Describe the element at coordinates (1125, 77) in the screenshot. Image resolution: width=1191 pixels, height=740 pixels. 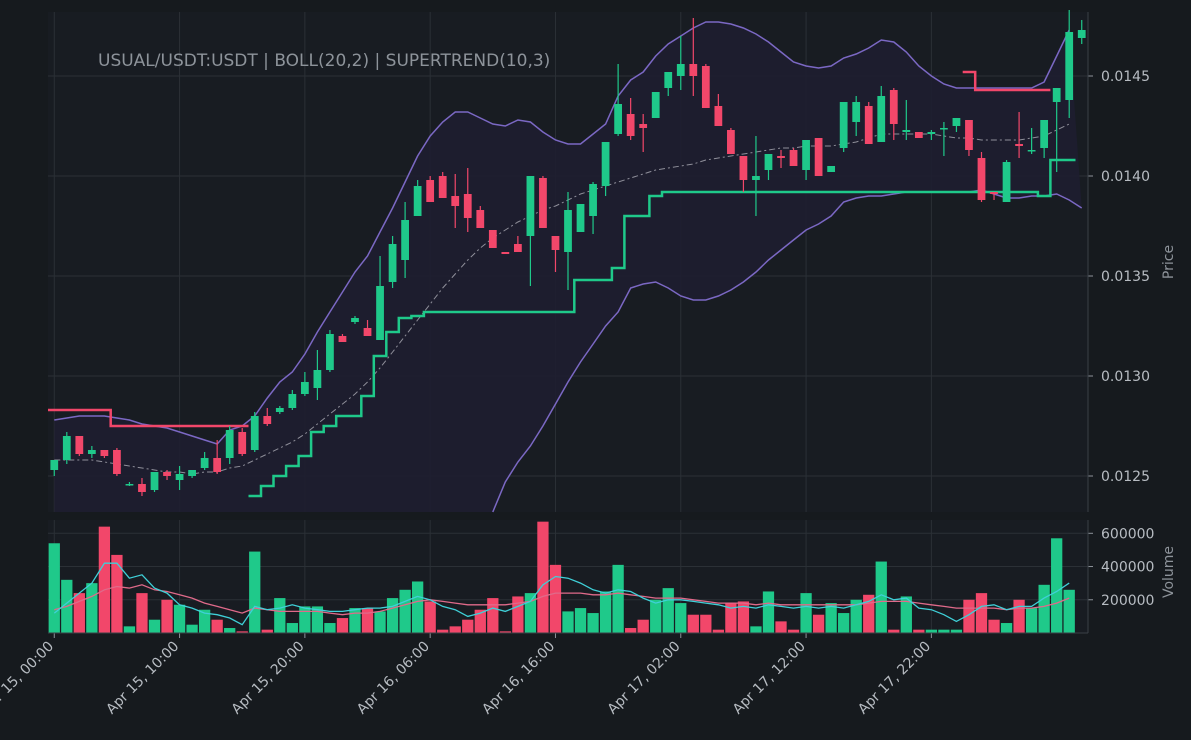
I see `price-tick-label: 0.0145` at that location.